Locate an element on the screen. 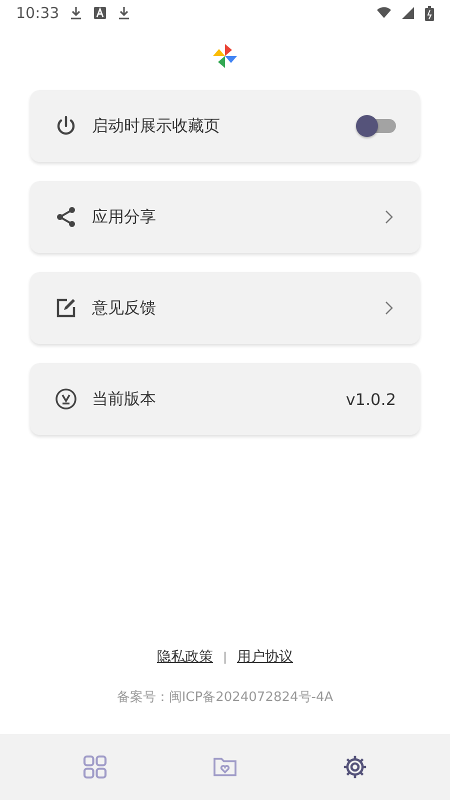 This screenshot has height=800, width=450. wifi-icon is located at coordinates (384, 13).